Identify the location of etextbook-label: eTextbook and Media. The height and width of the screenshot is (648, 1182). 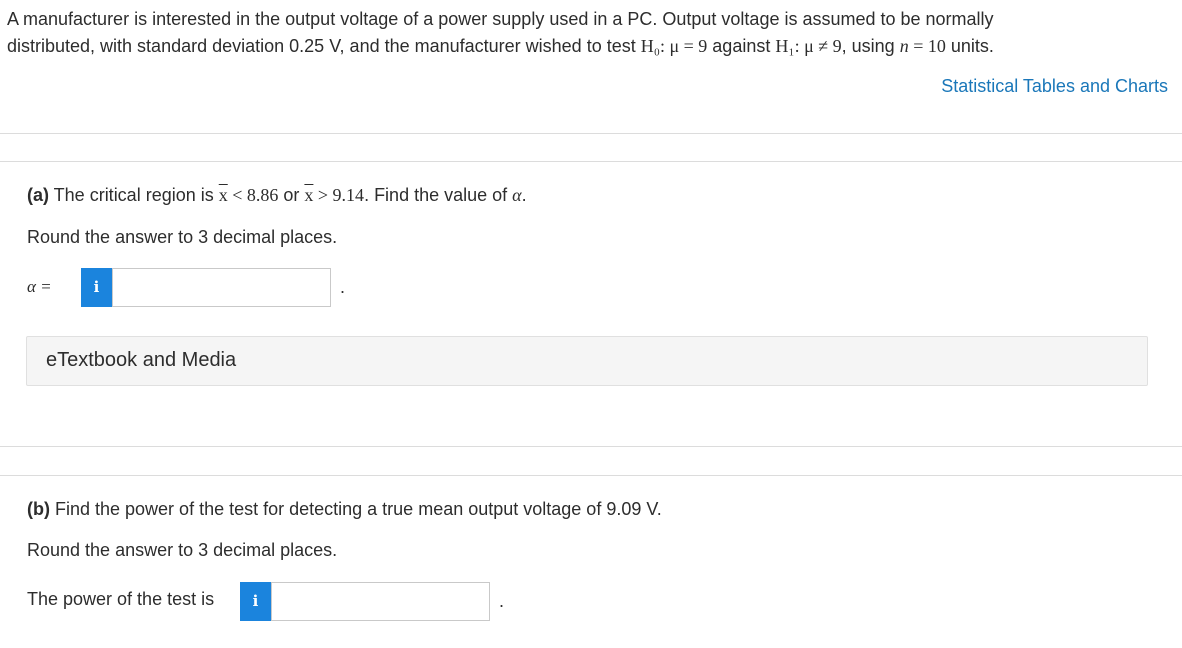
(141, 360).